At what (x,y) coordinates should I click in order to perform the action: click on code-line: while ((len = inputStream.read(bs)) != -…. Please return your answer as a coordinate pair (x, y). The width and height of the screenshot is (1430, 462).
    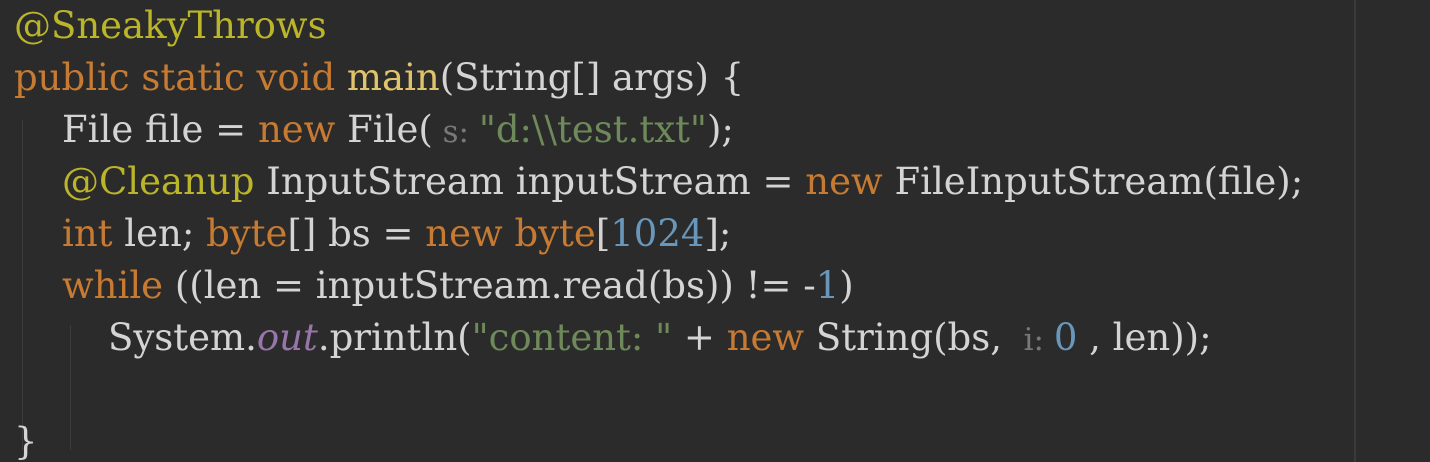
    Looking at the image, I should click on (458, 286).